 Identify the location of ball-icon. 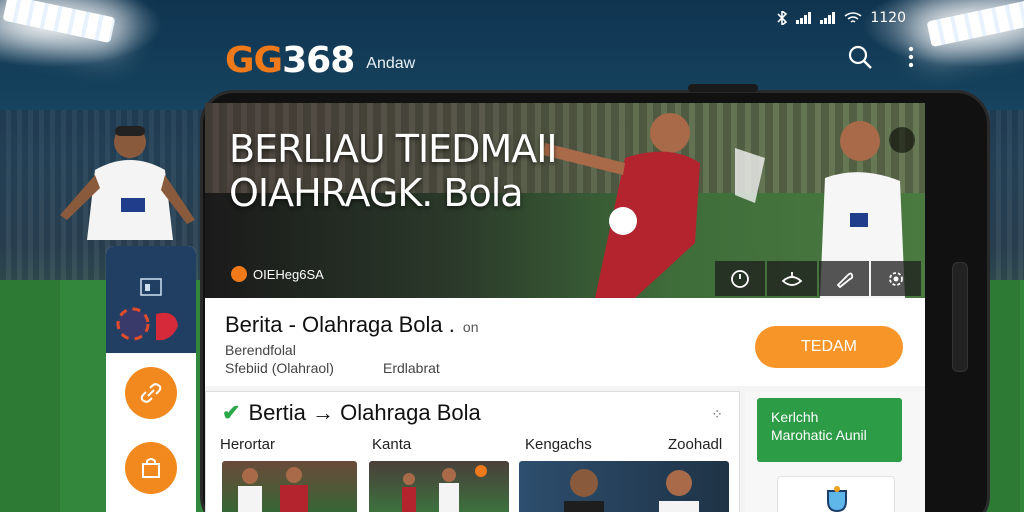
(792, 278).